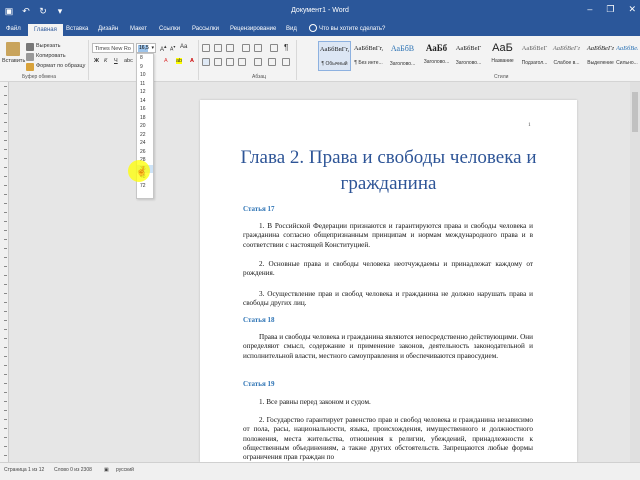  I want to click on decrease-indent-icon, so click(246, 48).